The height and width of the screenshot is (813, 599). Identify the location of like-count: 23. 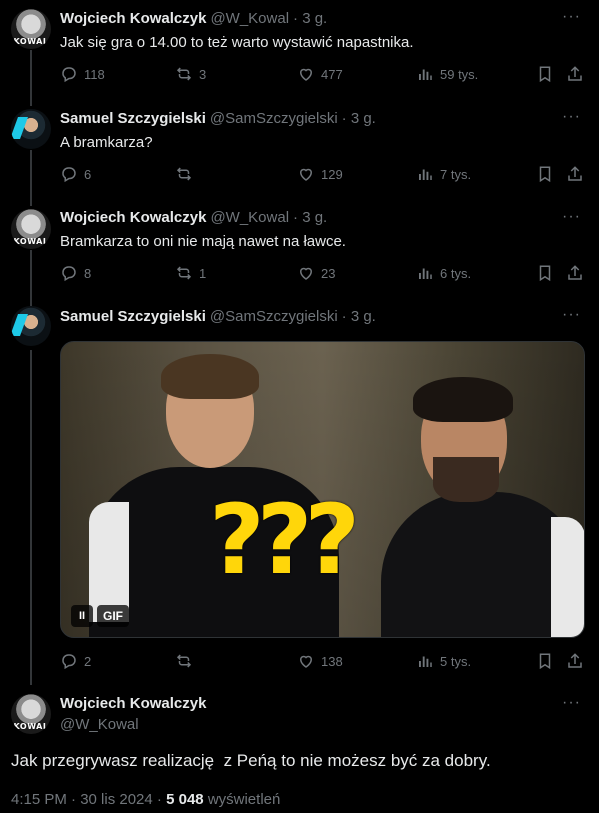
(328, 273).